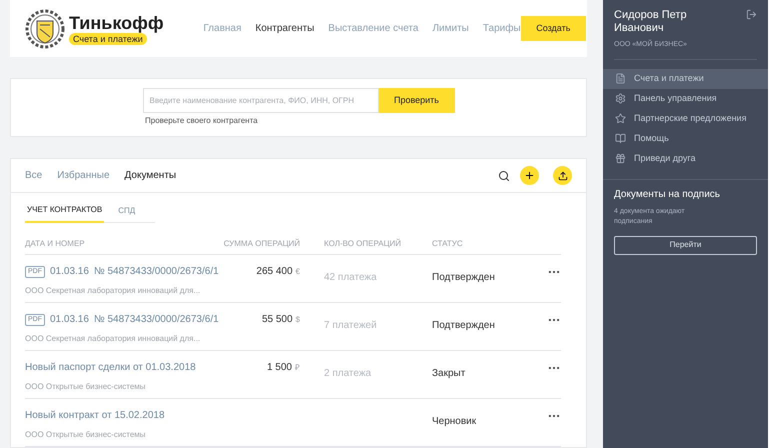 This screenshot has height=448, width=780. I want to click on sum-amount: 265 400, so click(274, 272).